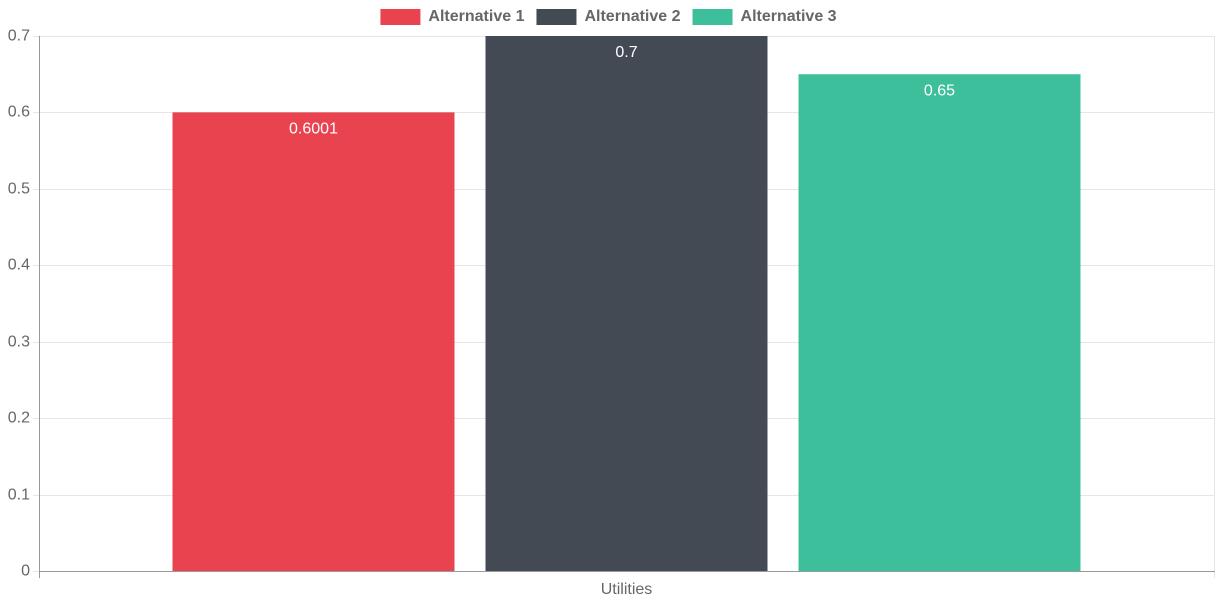 The height and width of the screenshot is (613, 1217). I want to click on y-tick-label: 0, so click(25, 571).